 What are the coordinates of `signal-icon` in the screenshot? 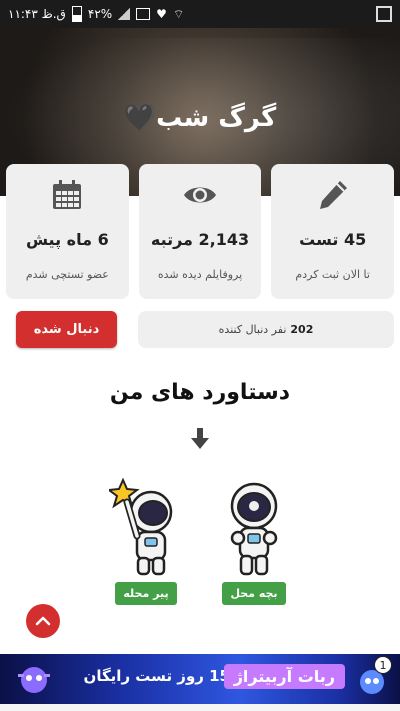 It's located at (124, 14).